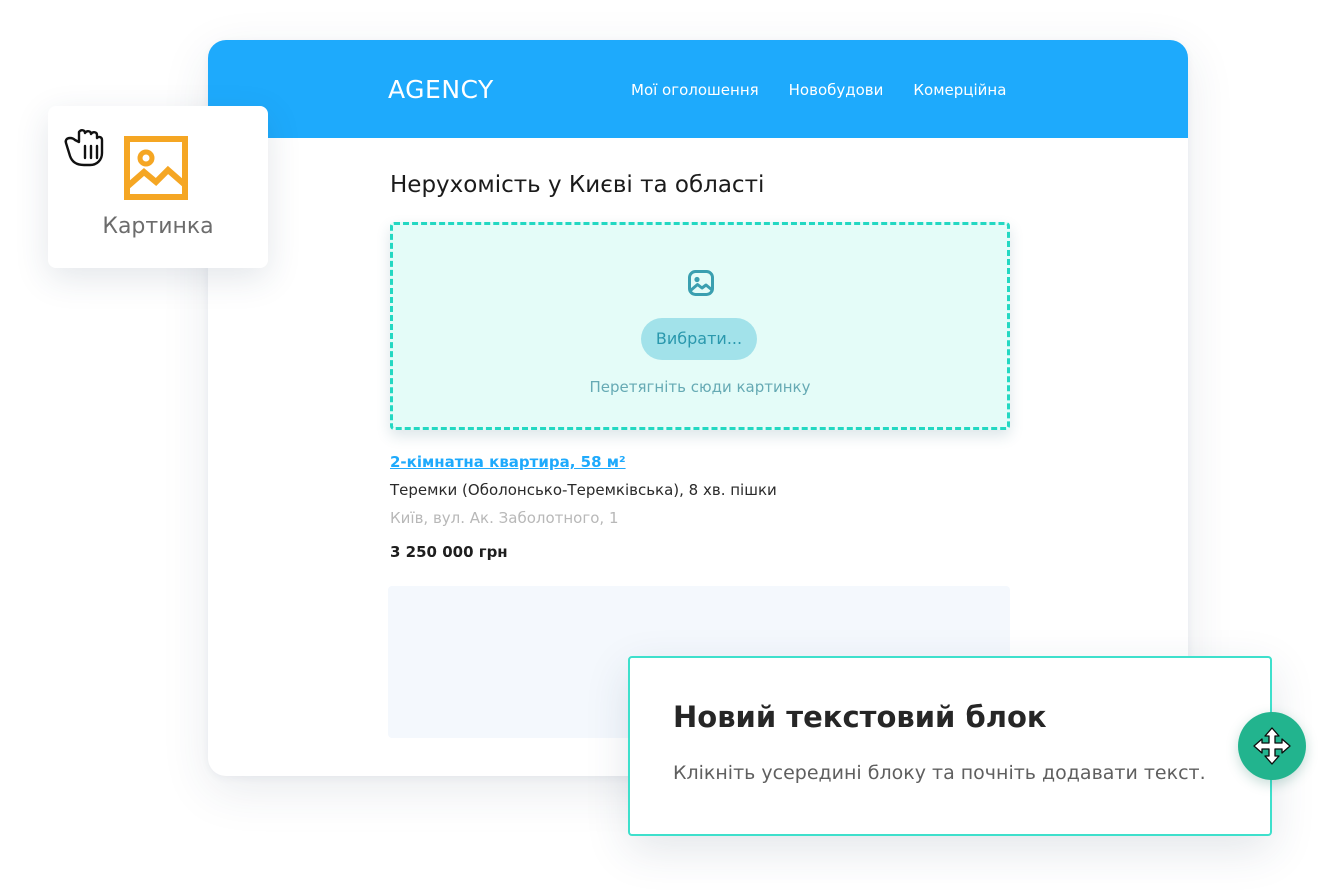  What do you see at coordinates (959, 90) in the screenshot?
I see `nav-item-commercial: Комерційна` at bounding box center [959, 90].